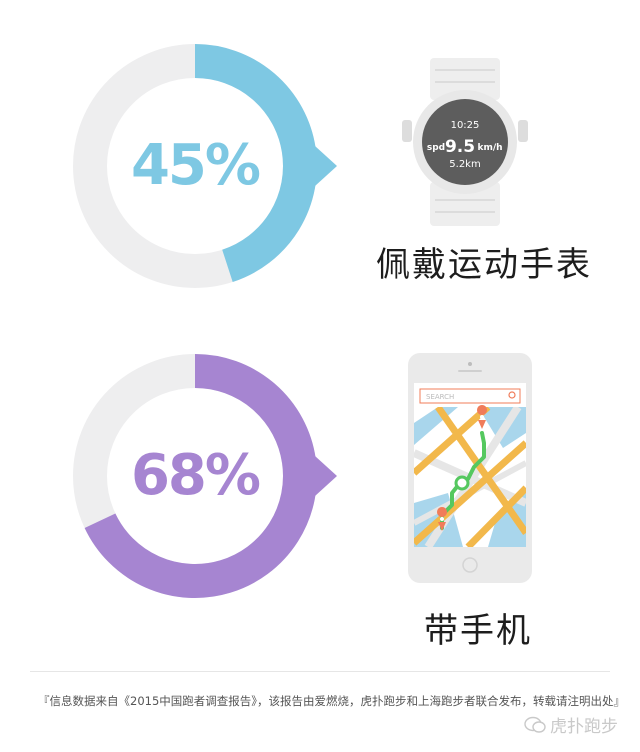 This screenshot has height=752, width=640. What do you see at coordinates (320, 671) in the screenshot?
I see `divider` at bounding box center [320, 671].